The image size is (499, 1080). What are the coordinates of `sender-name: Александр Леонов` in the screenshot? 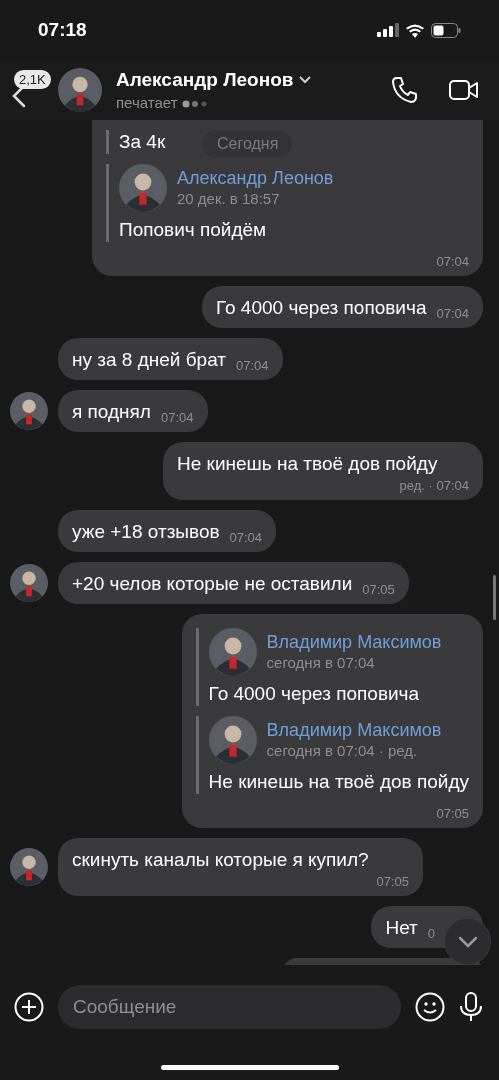 It's located at (255, 178).